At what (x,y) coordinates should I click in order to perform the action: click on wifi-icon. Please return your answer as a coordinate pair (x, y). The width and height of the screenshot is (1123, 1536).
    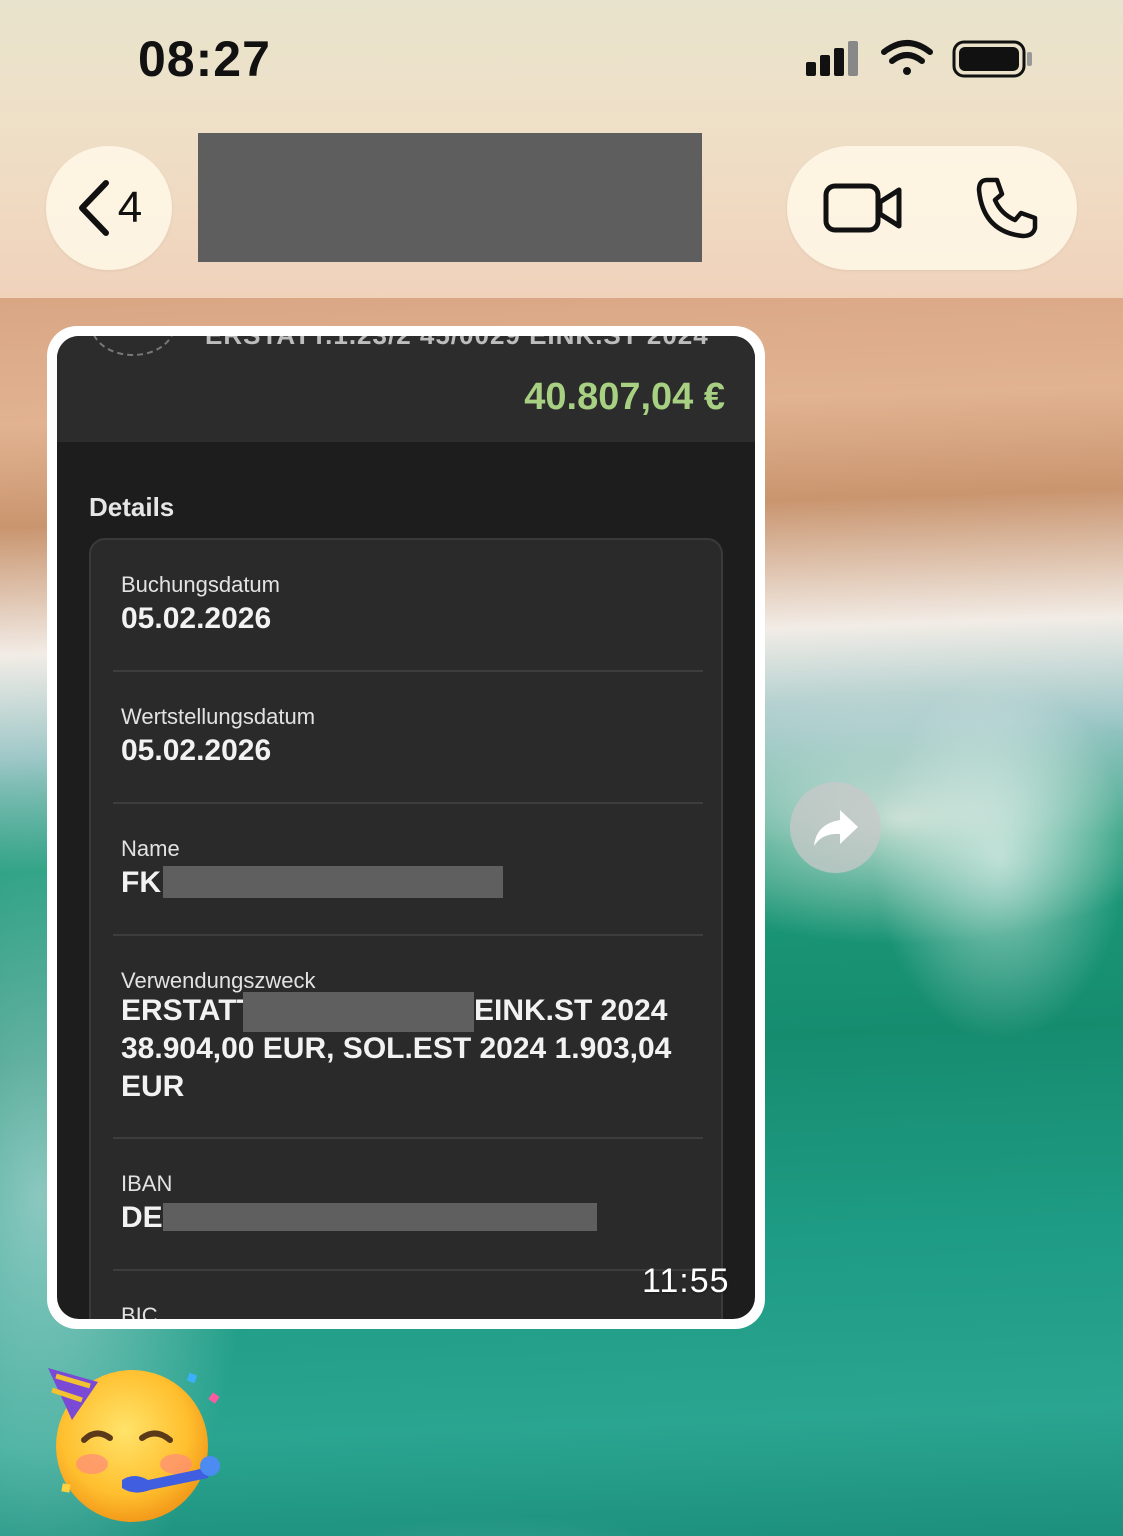
    Looking at the image, I should click on (907, 57).